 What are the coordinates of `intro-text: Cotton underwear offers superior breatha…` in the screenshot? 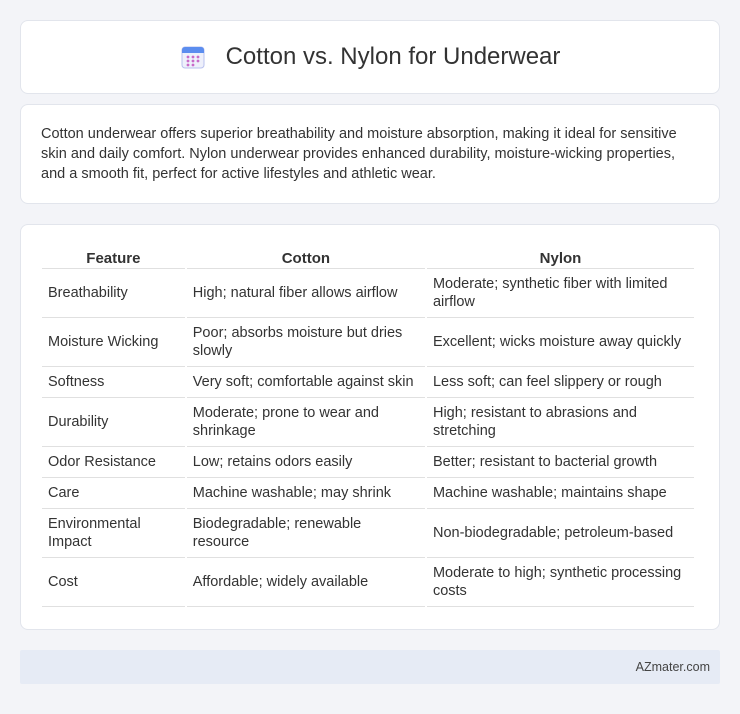 It's located at (359, 154).